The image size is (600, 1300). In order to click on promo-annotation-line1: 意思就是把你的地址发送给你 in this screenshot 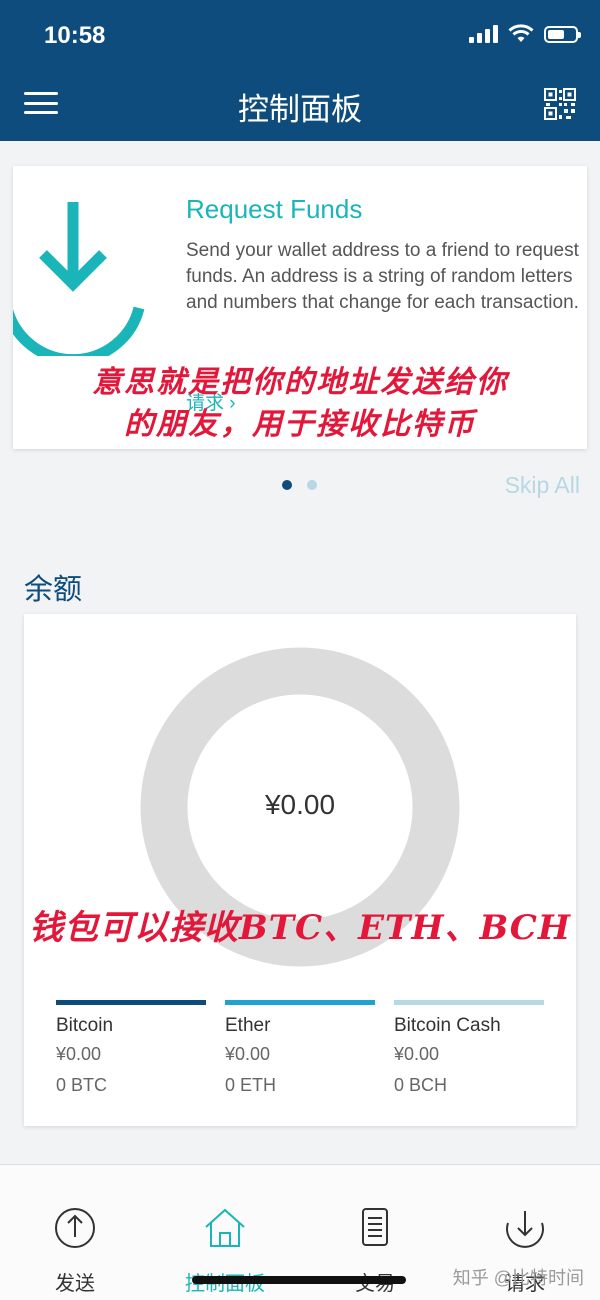, I will do `click(300, 382)`.